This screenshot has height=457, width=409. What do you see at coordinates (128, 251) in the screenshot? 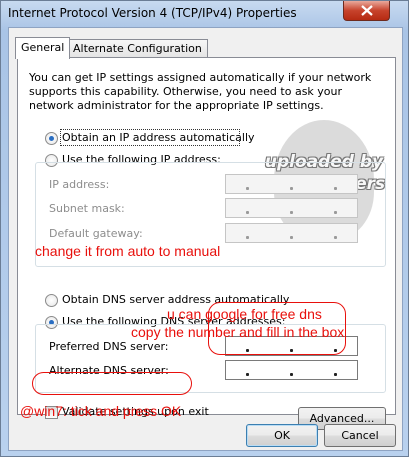
I see `annotation-change-note: change it from auto to manual` at bounding box center [128, 251].